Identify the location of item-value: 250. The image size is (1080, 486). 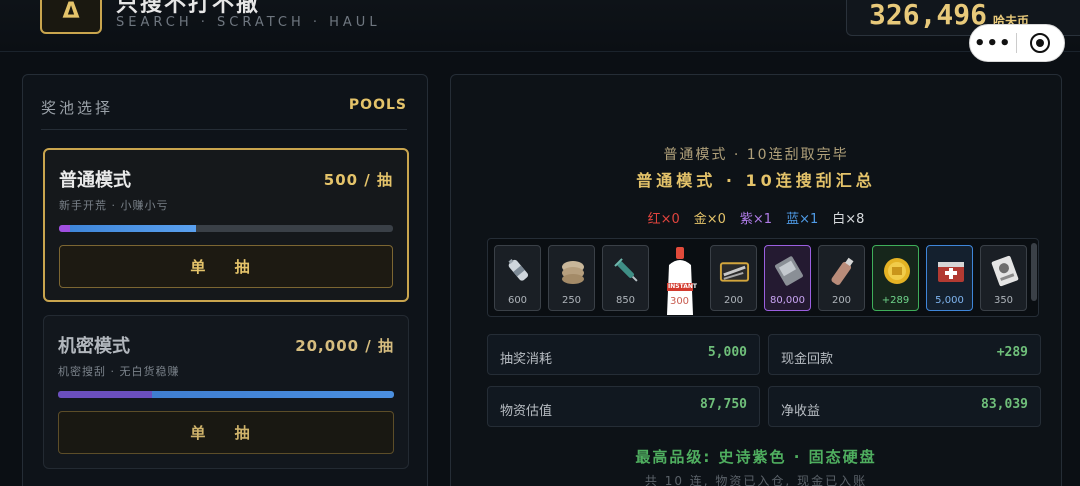
(571, 300).